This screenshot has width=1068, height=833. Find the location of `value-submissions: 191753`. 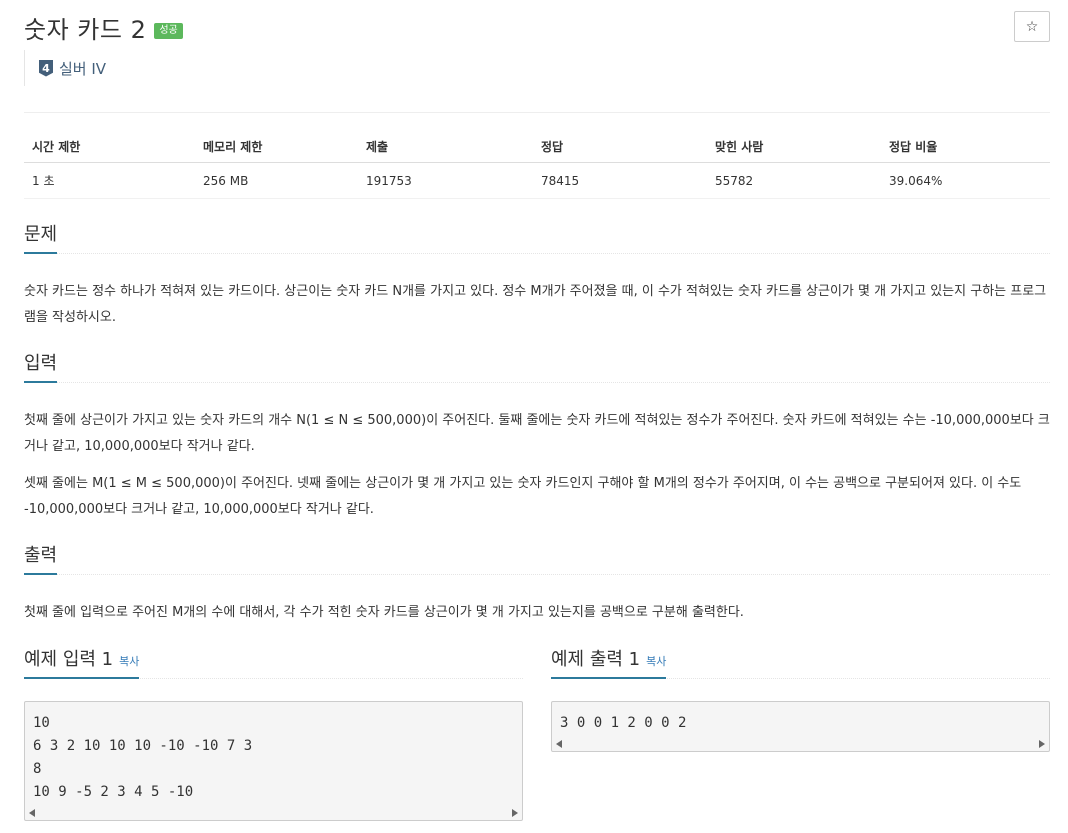

value-submissions: 191753 is located at coordinates (445, 180).